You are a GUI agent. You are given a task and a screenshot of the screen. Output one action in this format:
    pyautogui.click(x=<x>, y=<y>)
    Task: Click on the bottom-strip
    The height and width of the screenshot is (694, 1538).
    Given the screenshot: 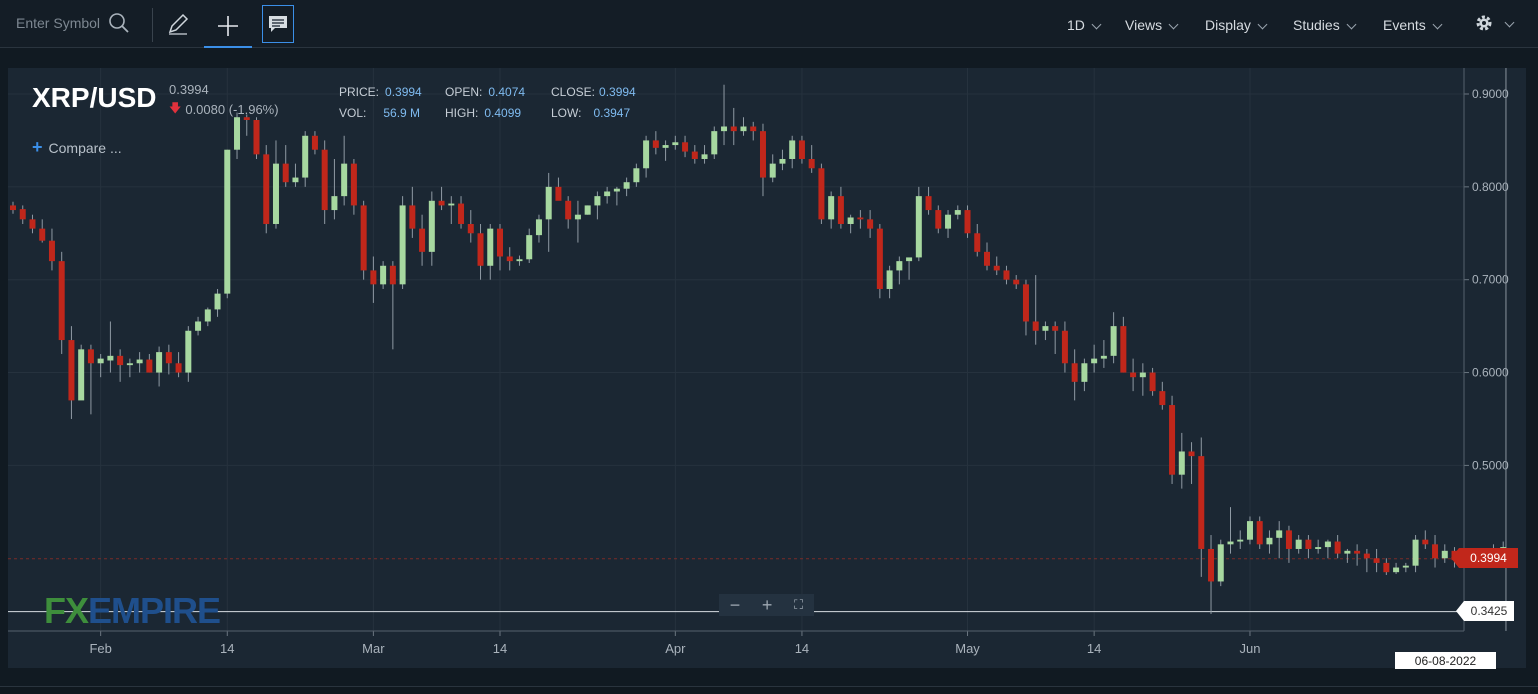 What is the action you would take?
    pyautogui.click(x=769, y=690)
    